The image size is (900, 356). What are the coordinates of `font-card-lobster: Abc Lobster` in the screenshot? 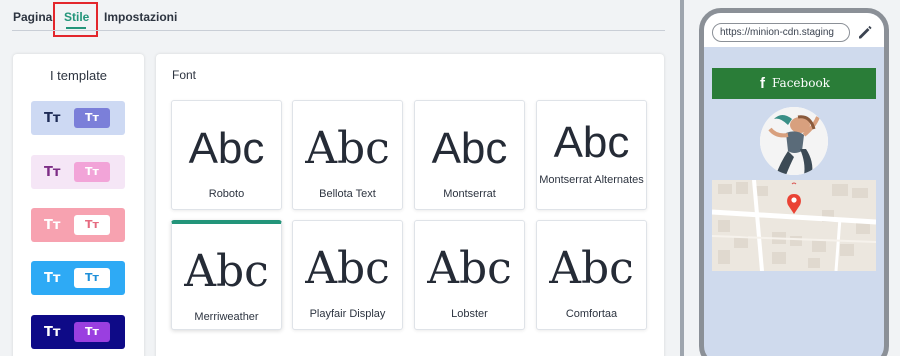 It's located at (469, 275).